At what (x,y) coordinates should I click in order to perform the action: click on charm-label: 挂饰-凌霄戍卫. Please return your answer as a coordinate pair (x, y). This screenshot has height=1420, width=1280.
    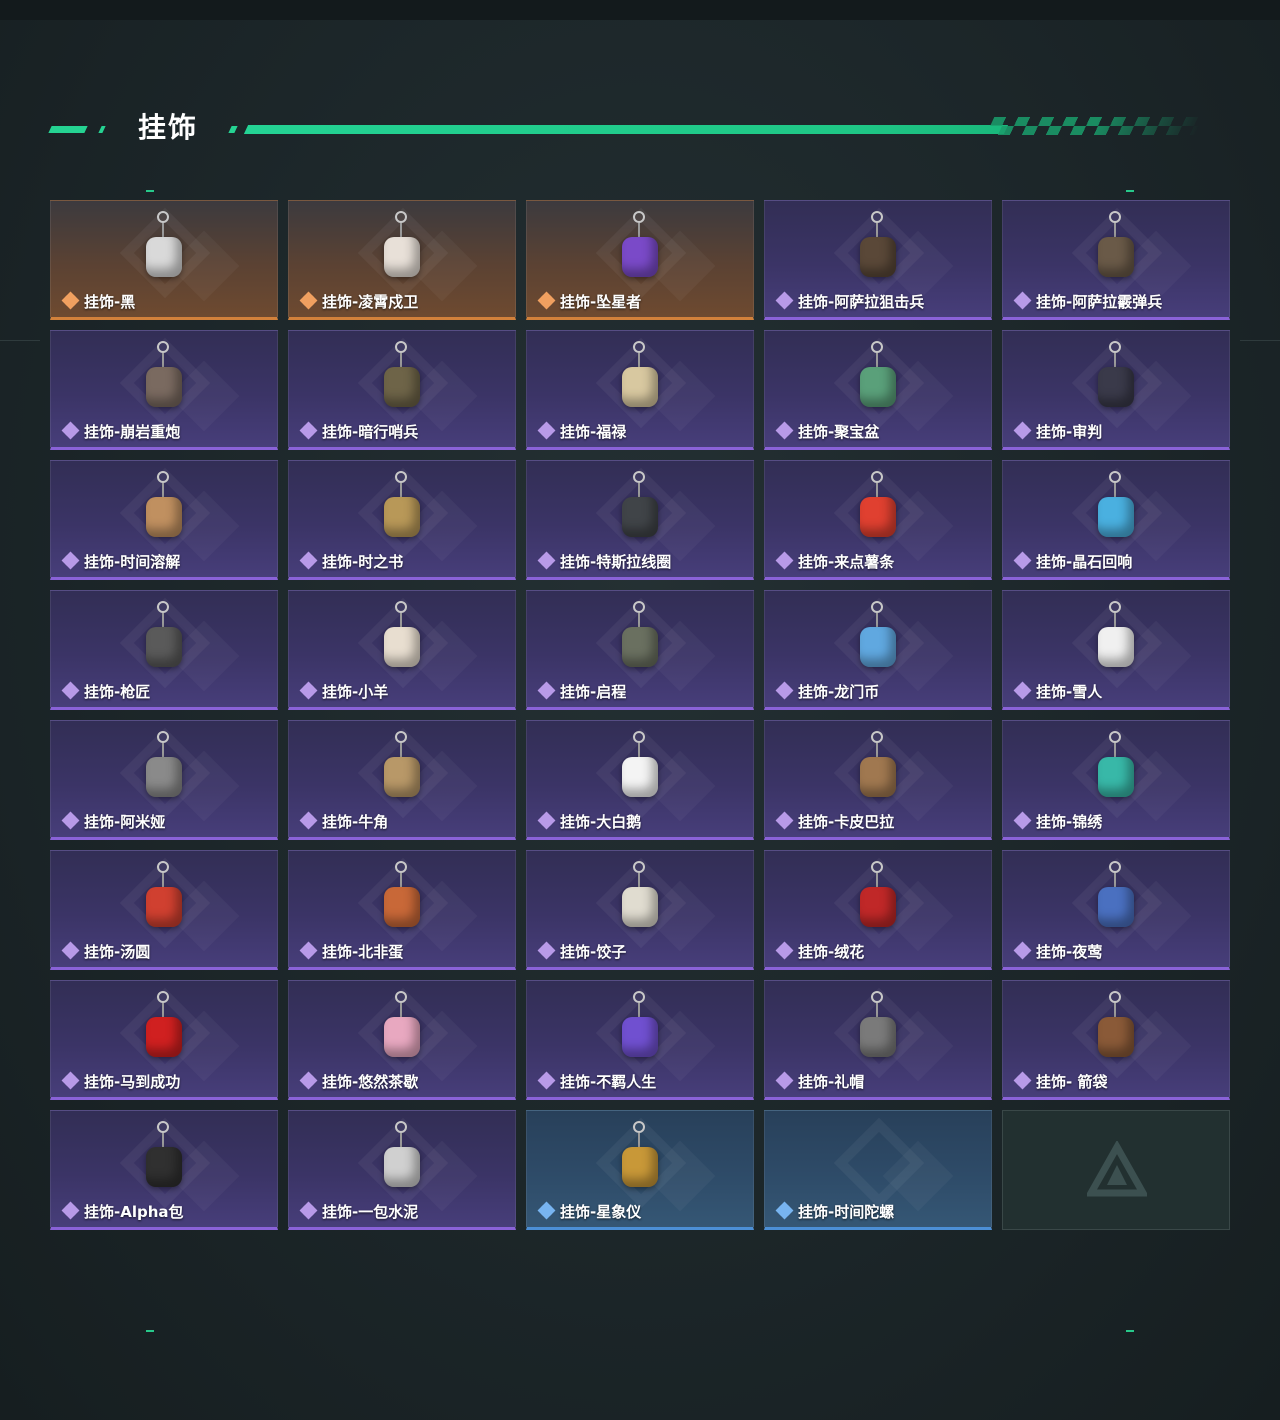
    Looking at the image, I should click on (358, 301).